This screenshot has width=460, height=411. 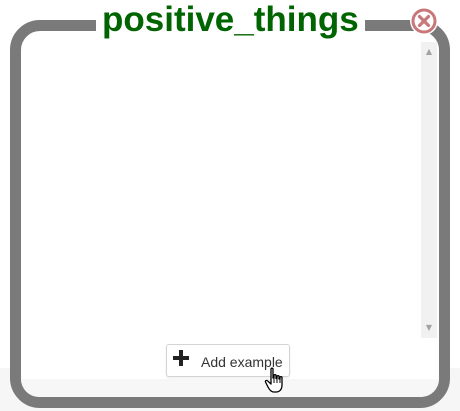 What do you see at coordinates (424, 21) in the screenshot?
I see `close-icon` at bounding box center [424, 21].